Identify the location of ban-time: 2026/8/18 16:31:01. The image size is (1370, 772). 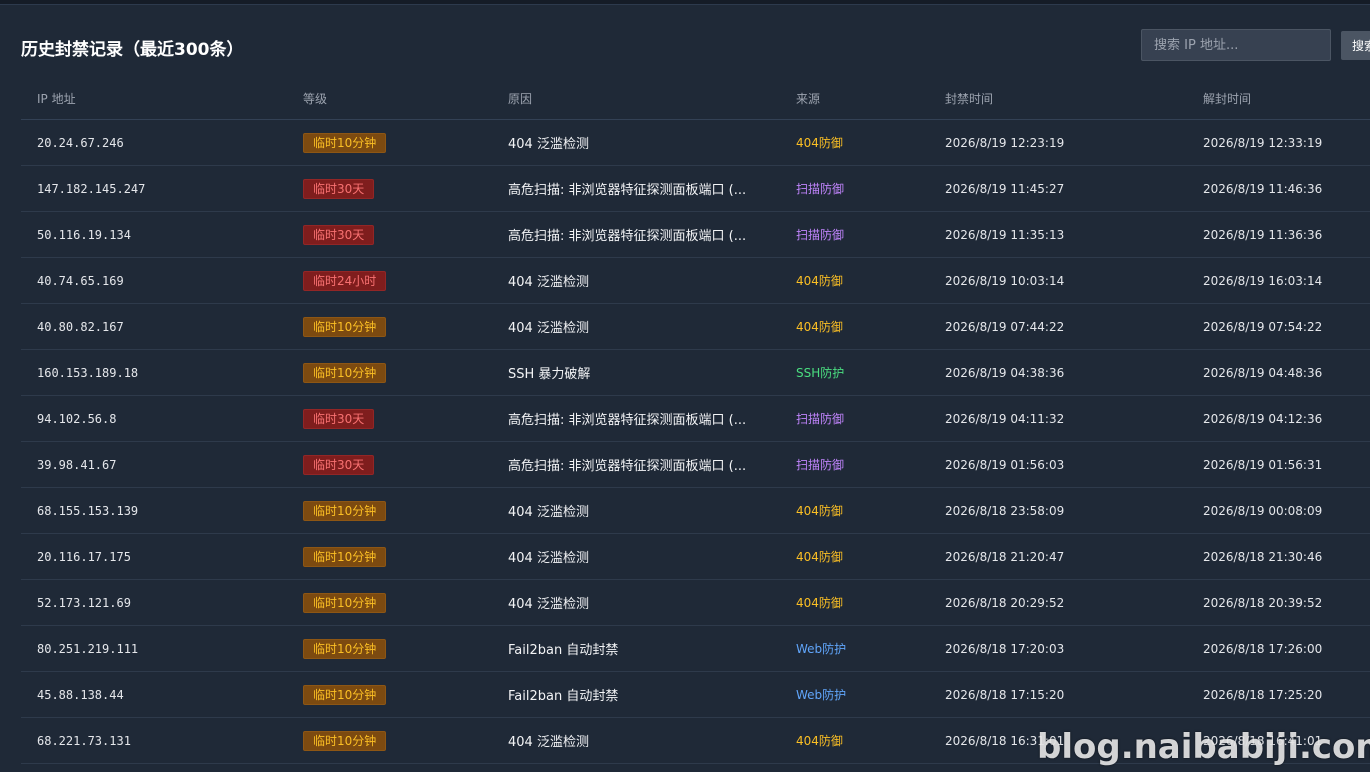
(1005, 740).